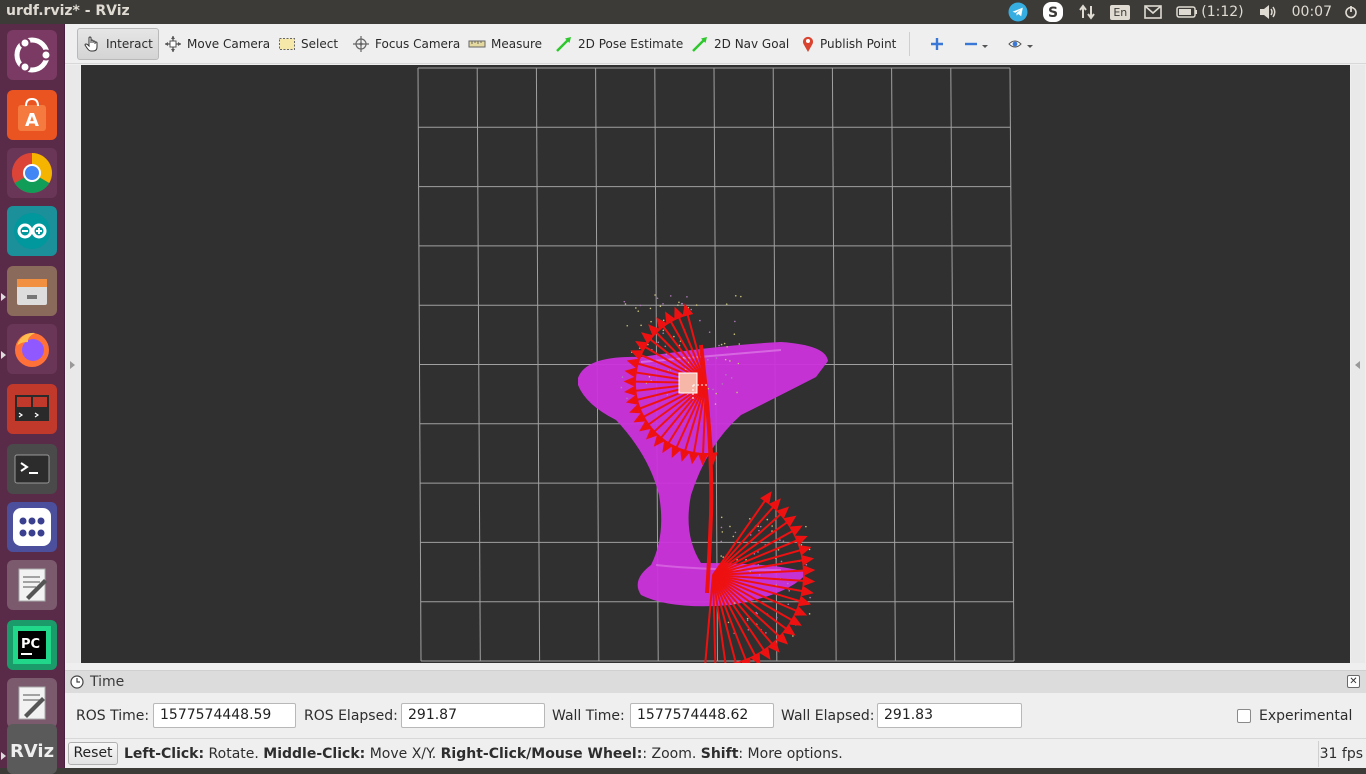  I want to click on volume-icon, so click(1268, 12).